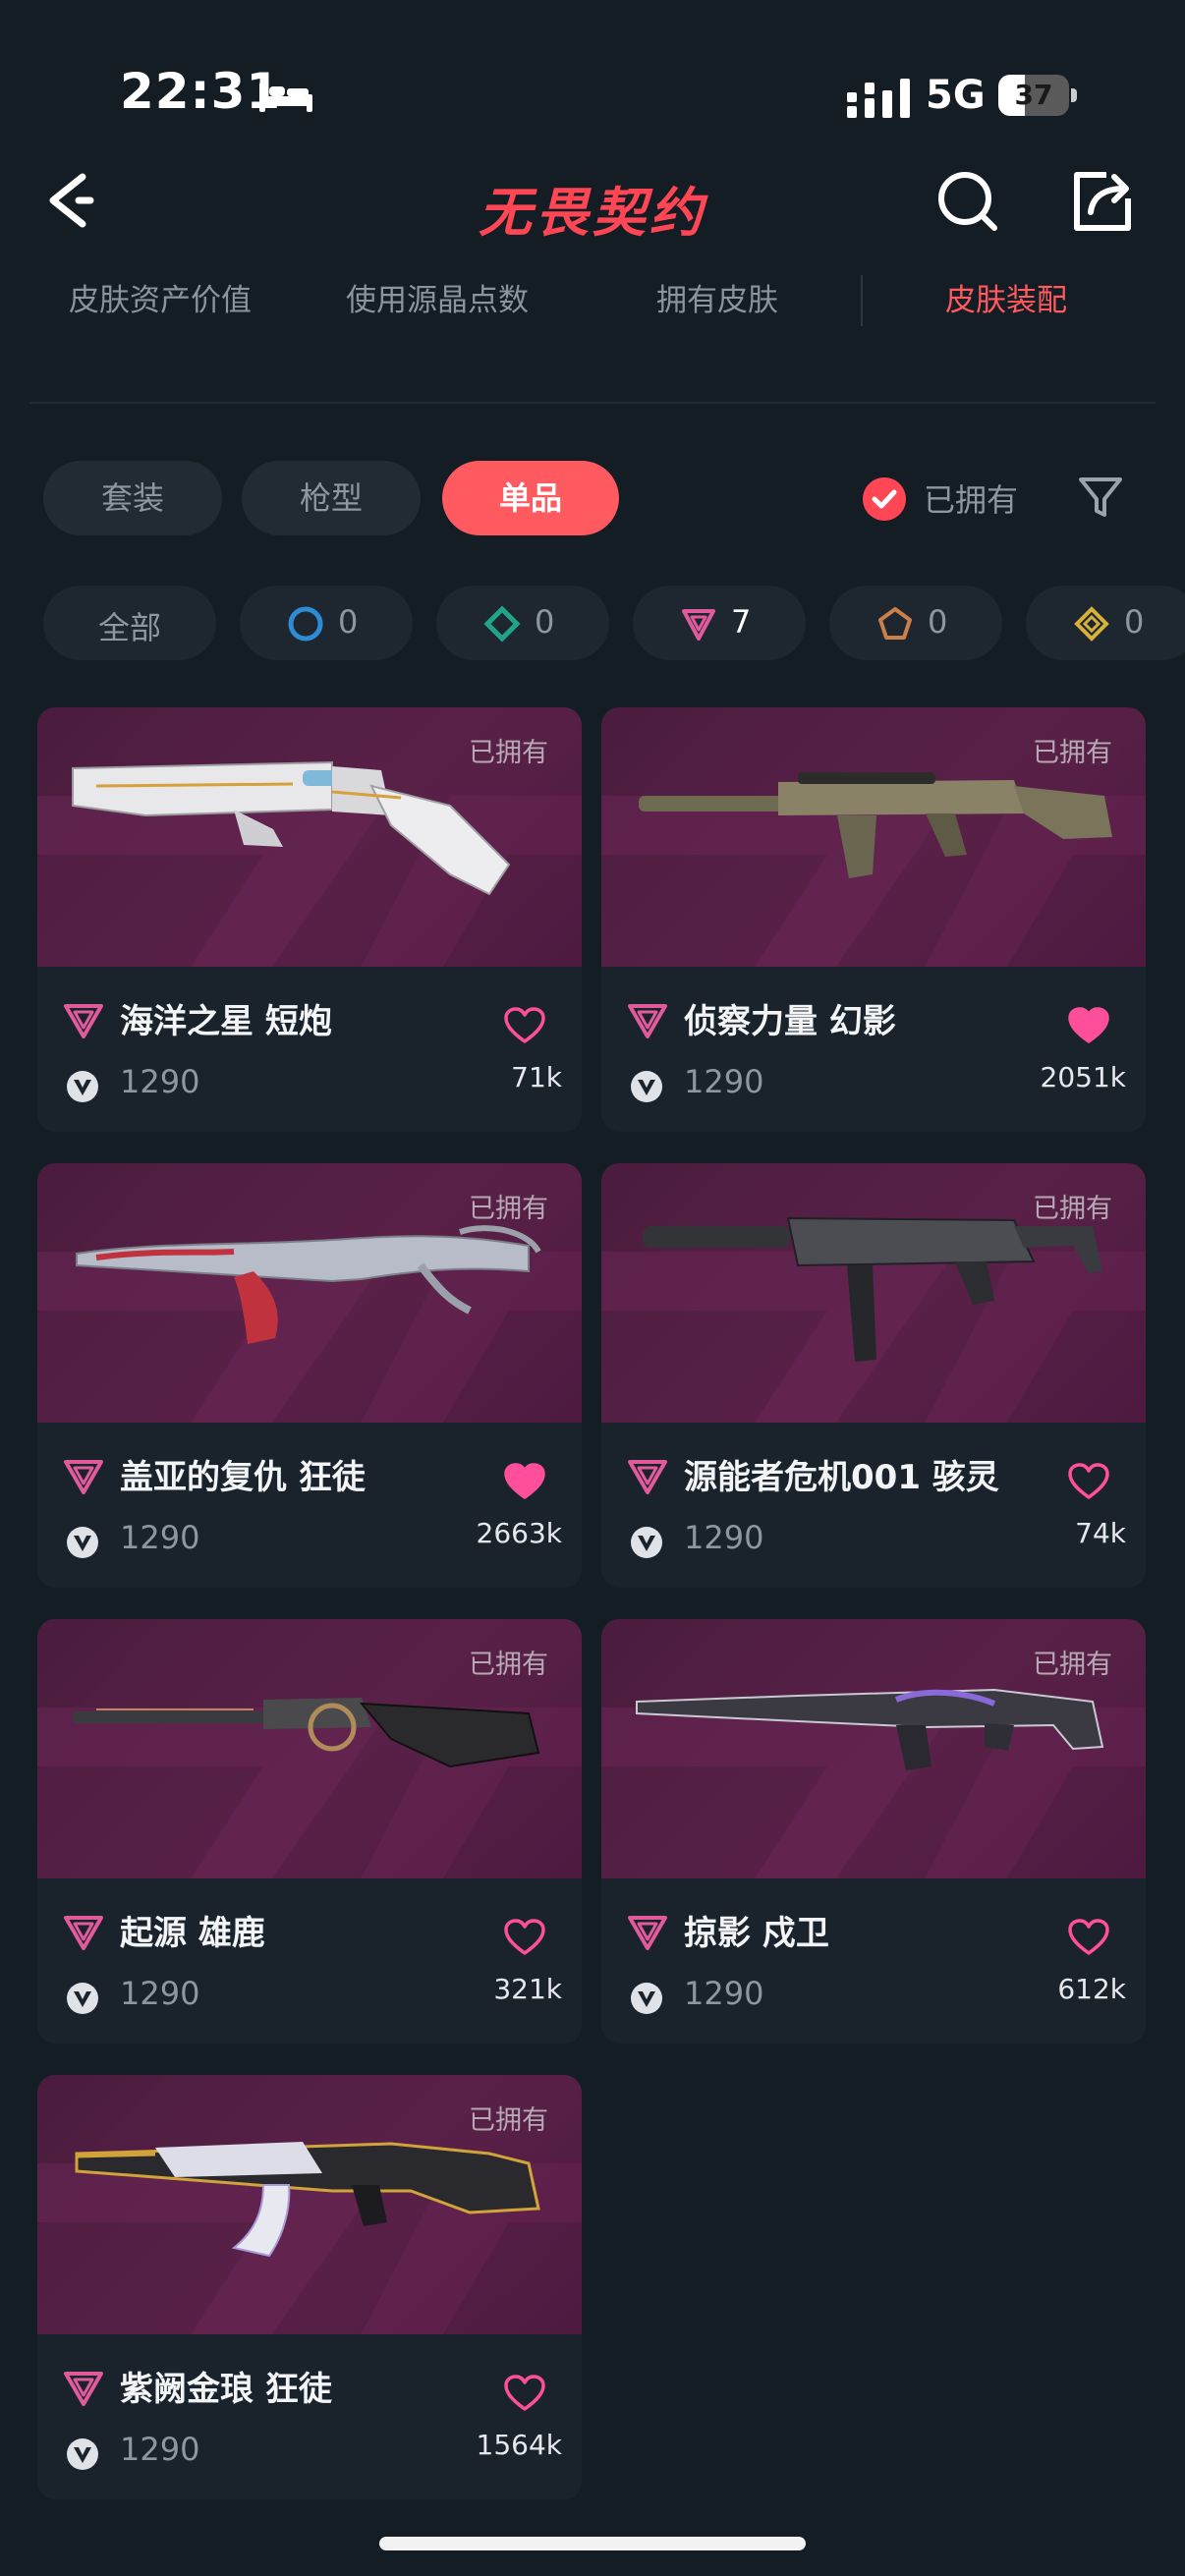  What do you see at coordinates (874, 1049) in the screenshot?
I see `skin-info: 侦察力量 幻影 1290 2051k` at bounding box center [874, 1049].